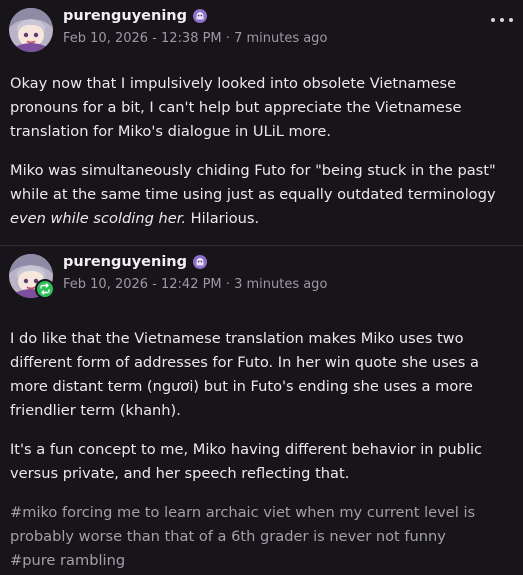  I want to click on timestamp: Feb 10, 2026 - 12:42 PM, so click(142, 284).